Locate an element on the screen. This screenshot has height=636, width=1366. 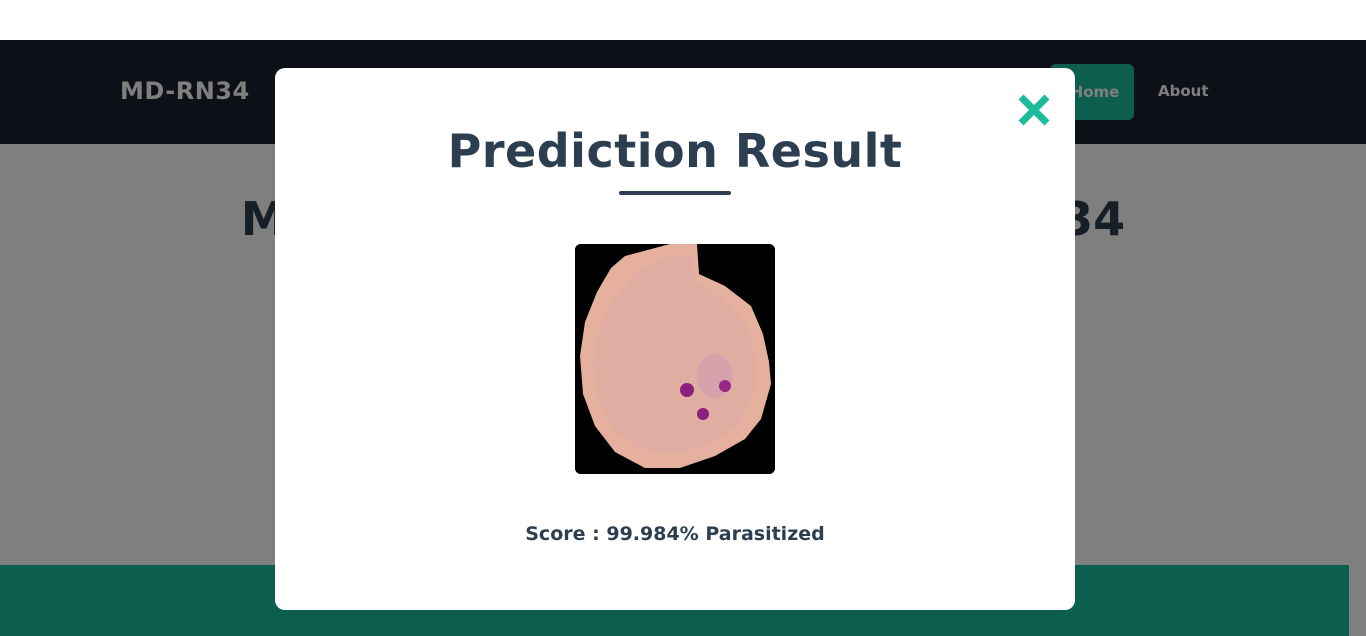
score-value: 99.984% is located at coordinates (652, 534).